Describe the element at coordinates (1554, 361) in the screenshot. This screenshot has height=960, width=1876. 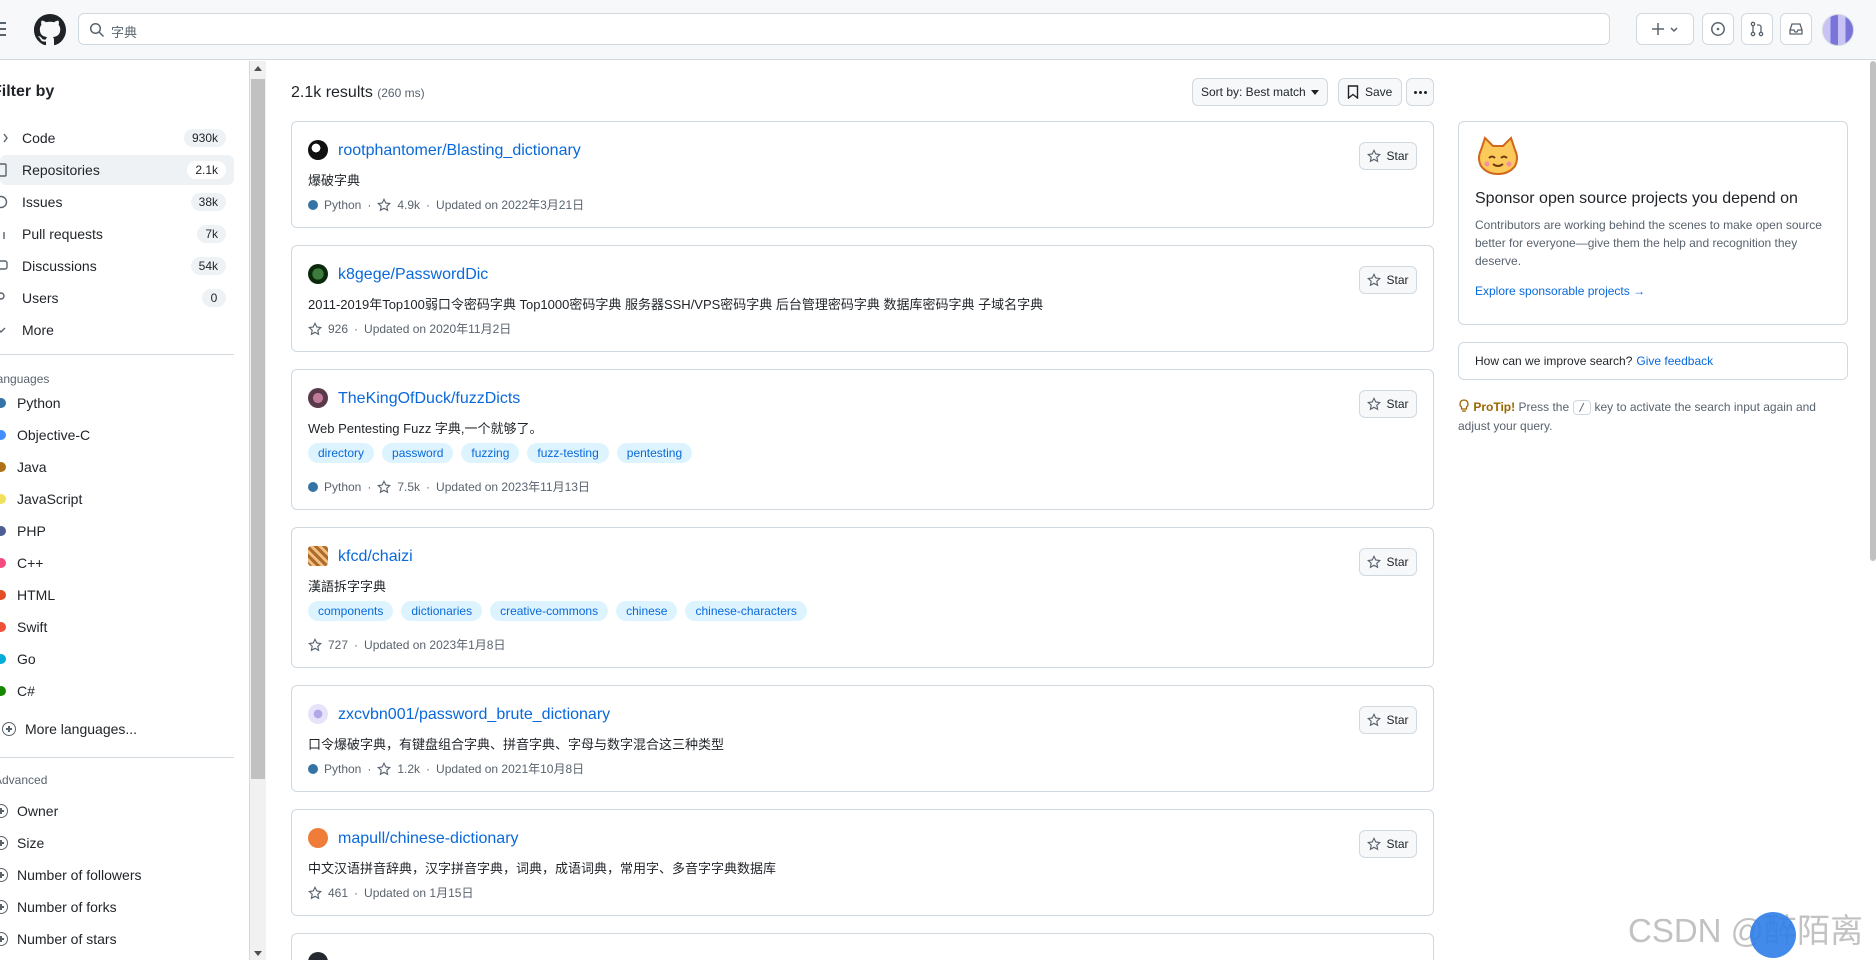
I see `feedback-question: How can we improve search?` at that location.